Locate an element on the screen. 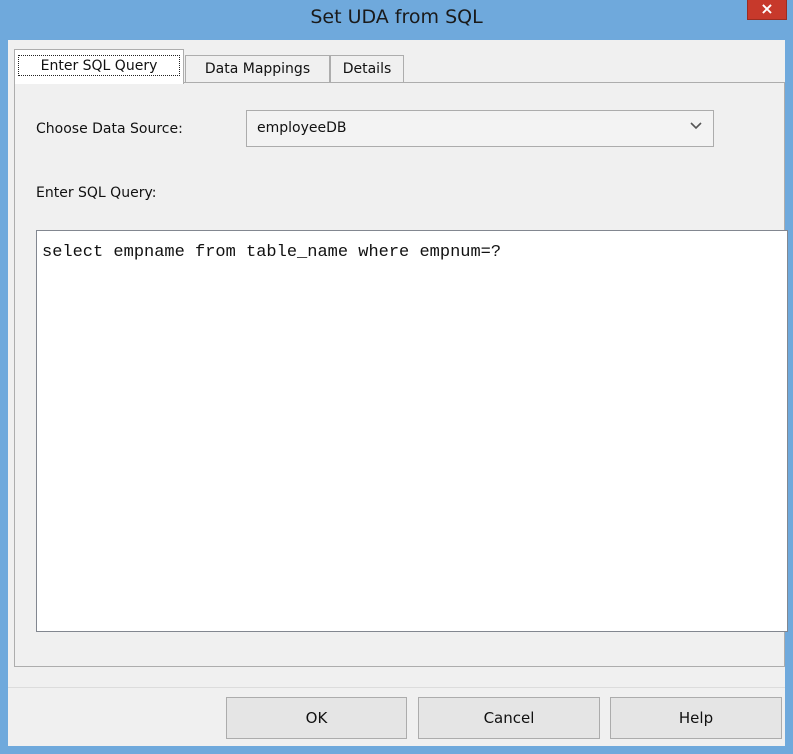 The height and width of the screenshot is (754, 793). tab-details: Details is located at coordinates (367, 69).